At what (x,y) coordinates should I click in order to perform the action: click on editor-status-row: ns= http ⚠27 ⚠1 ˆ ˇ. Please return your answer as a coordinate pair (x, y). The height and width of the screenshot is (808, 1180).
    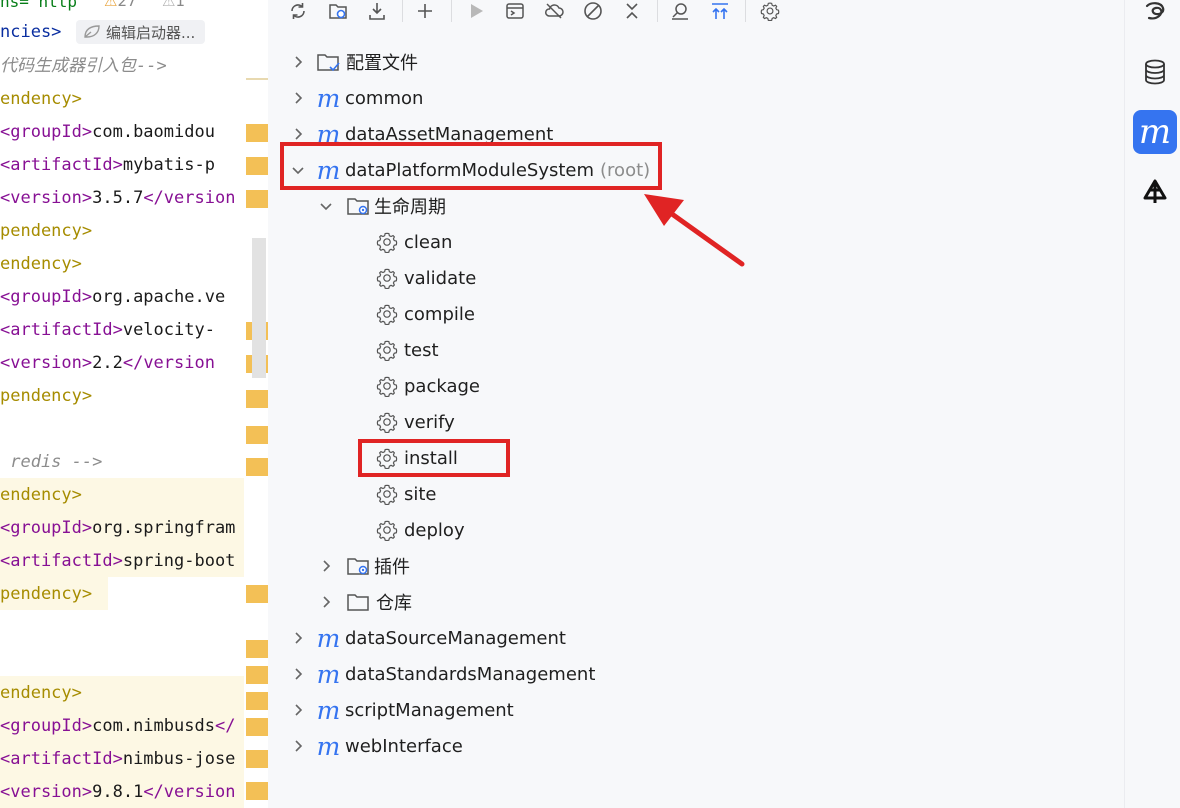
    Looking at the image, I should click on (134, 7).